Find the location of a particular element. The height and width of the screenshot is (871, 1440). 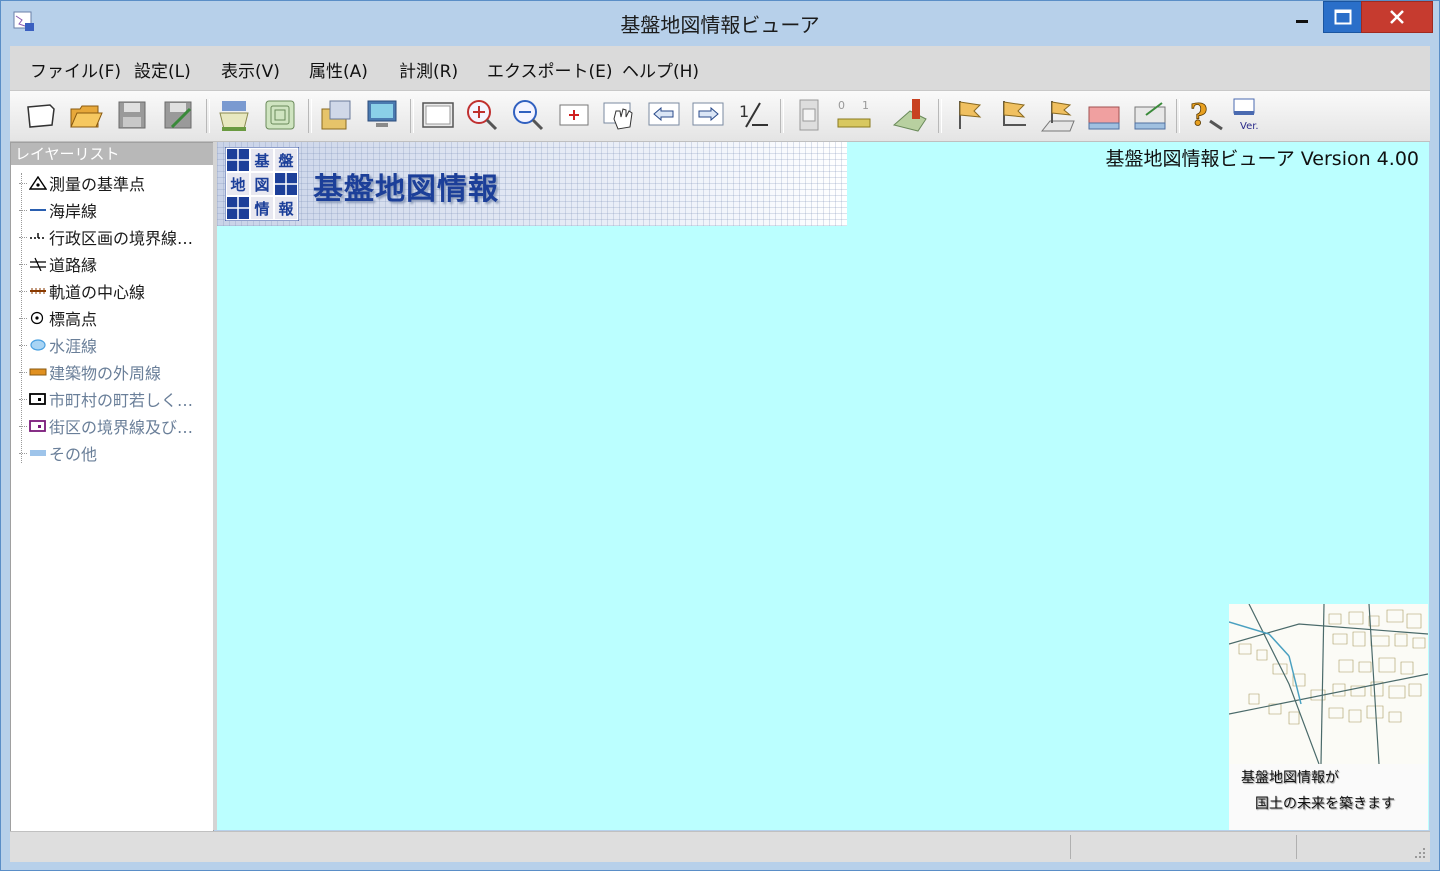

banner-title: 基盤地図情報 is located at coordinates (406, 189).